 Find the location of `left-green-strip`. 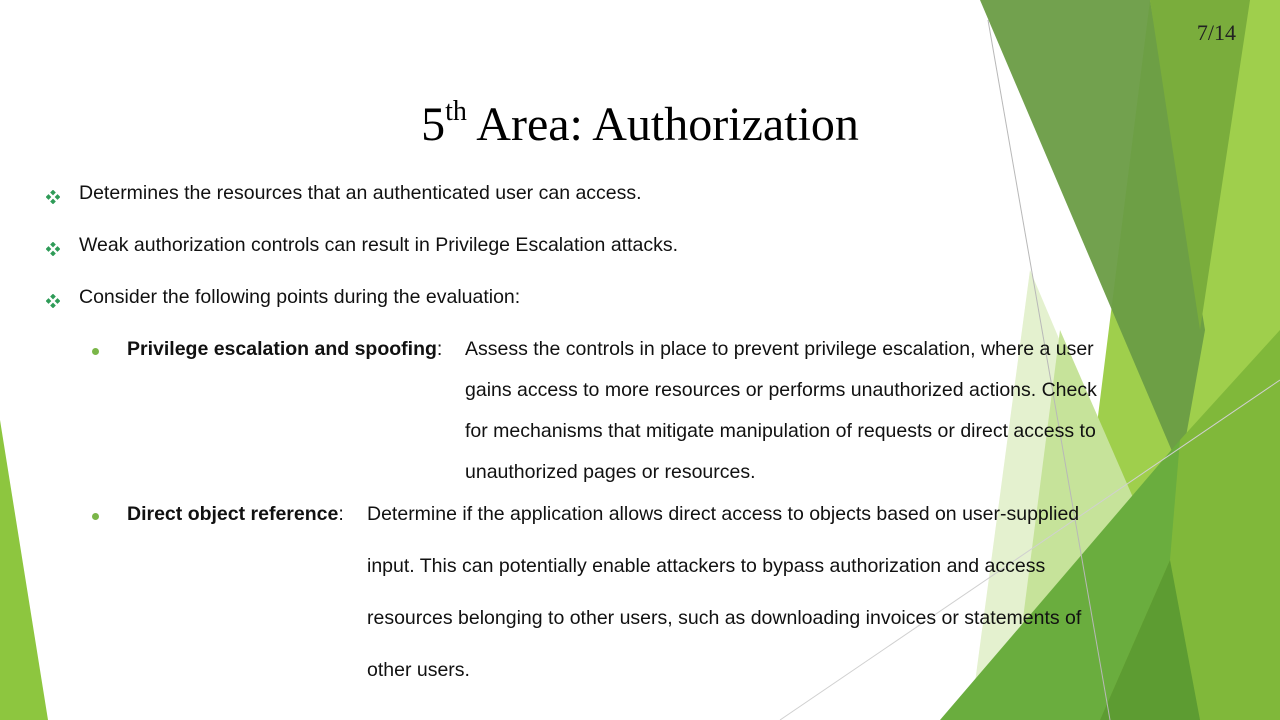

left-green-strip is located at coordinates (24, 570).